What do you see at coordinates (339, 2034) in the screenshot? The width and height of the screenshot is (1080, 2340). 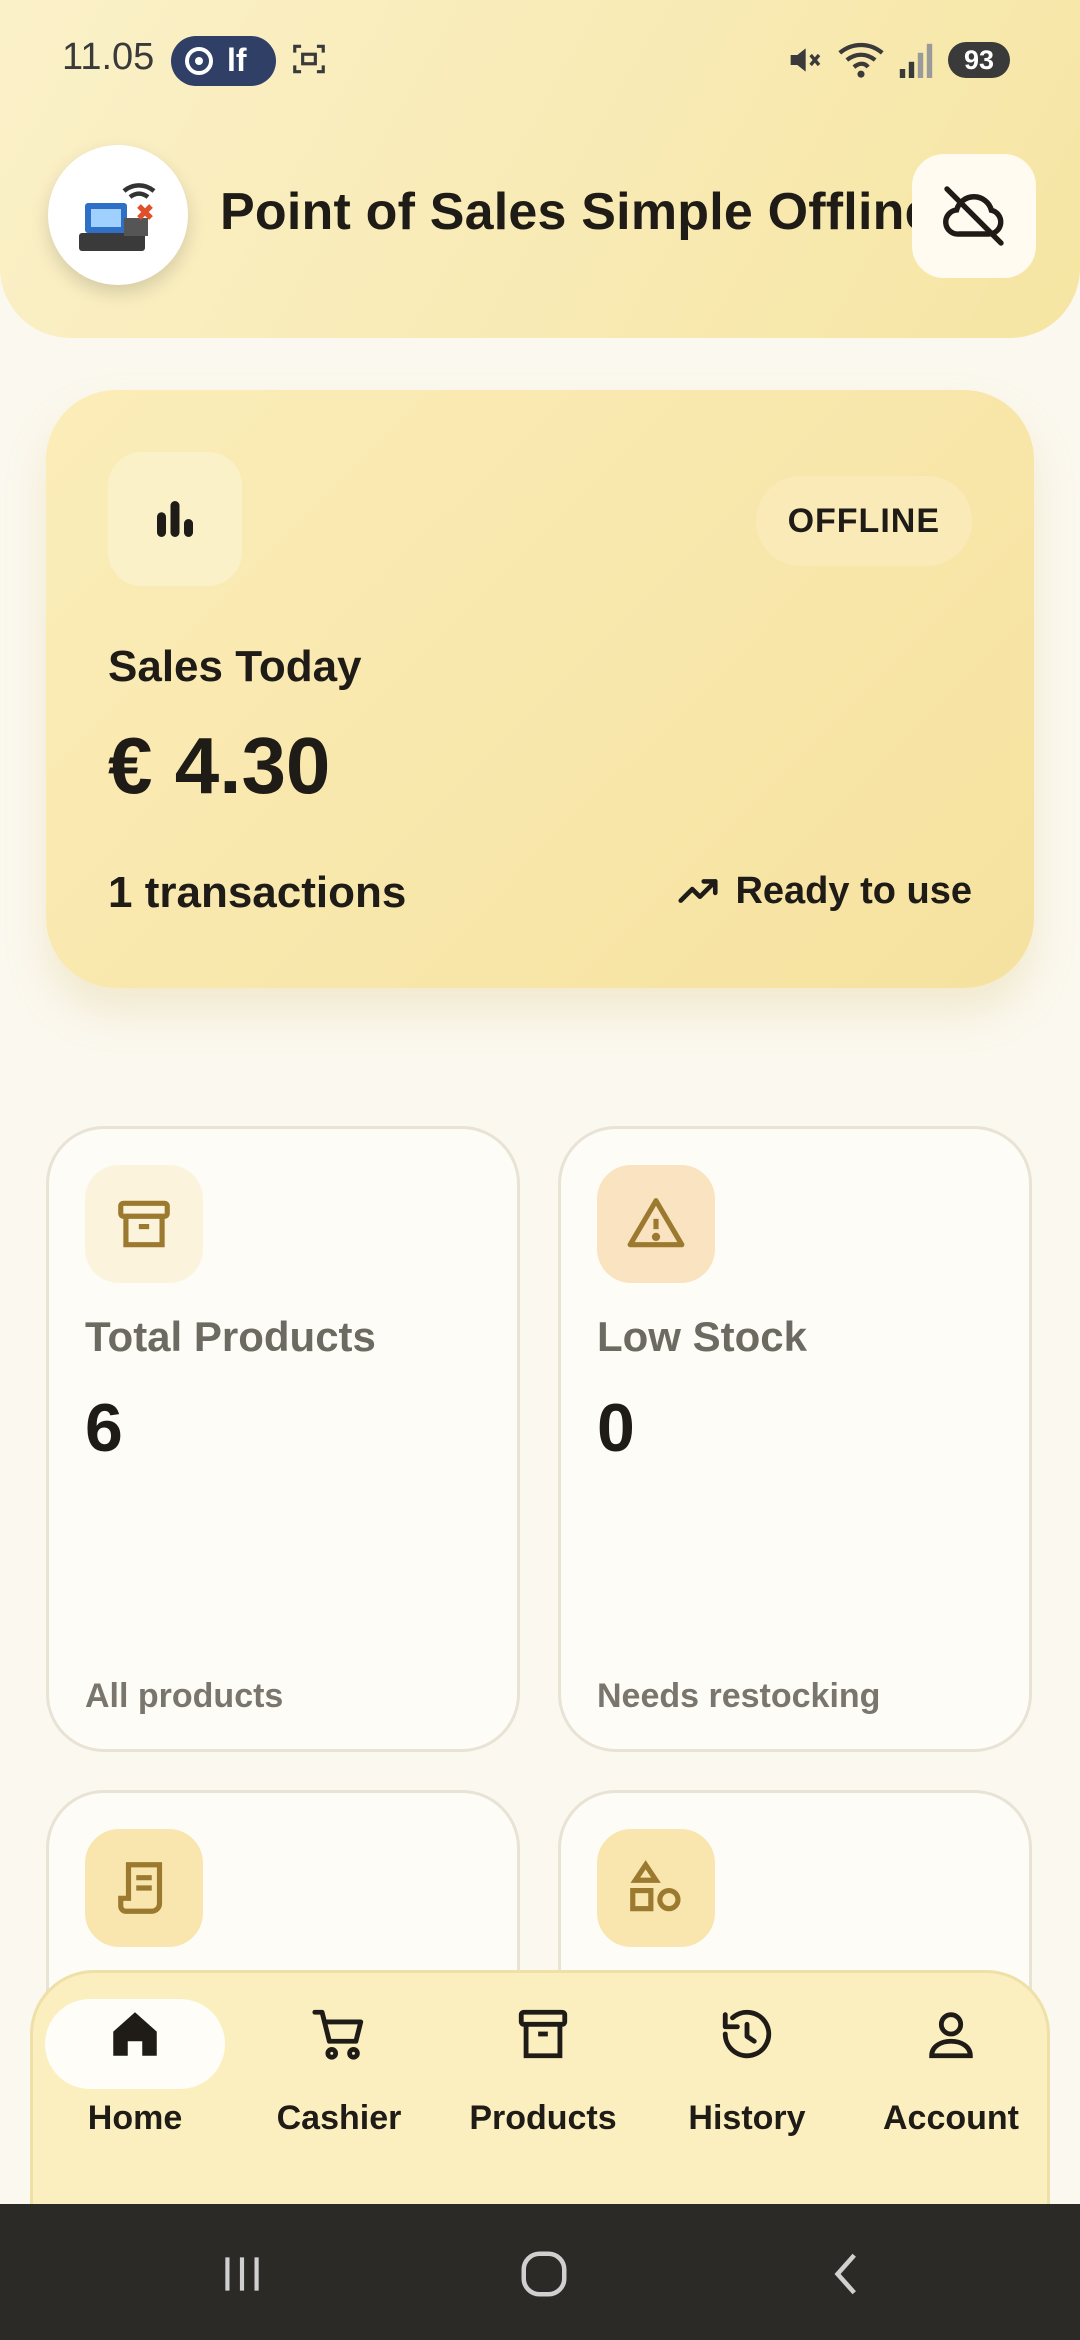 I see `cart-icon` at bounding box center [339, 2034].